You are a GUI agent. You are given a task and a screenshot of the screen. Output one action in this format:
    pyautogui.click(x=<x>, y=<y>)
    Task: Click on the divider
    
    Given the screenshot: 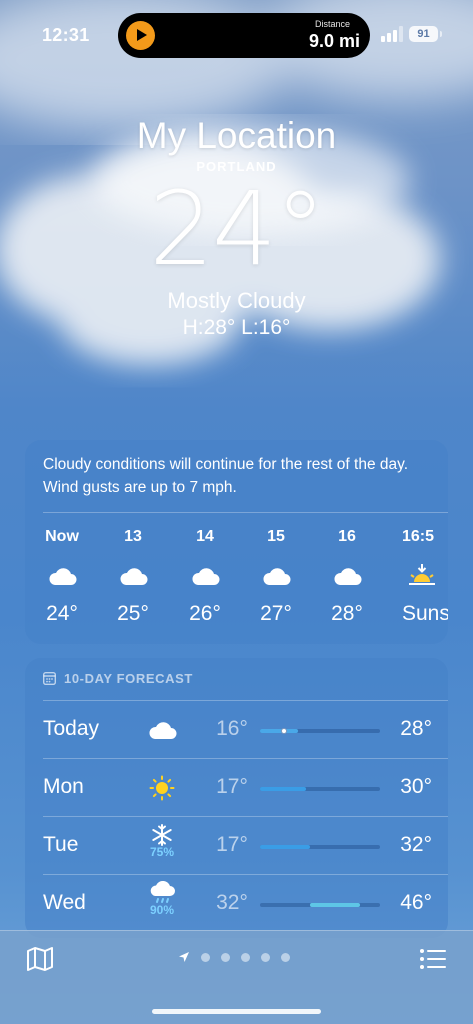 What is the action you would take?
    pyautogui.click(x=245, y=512)
    